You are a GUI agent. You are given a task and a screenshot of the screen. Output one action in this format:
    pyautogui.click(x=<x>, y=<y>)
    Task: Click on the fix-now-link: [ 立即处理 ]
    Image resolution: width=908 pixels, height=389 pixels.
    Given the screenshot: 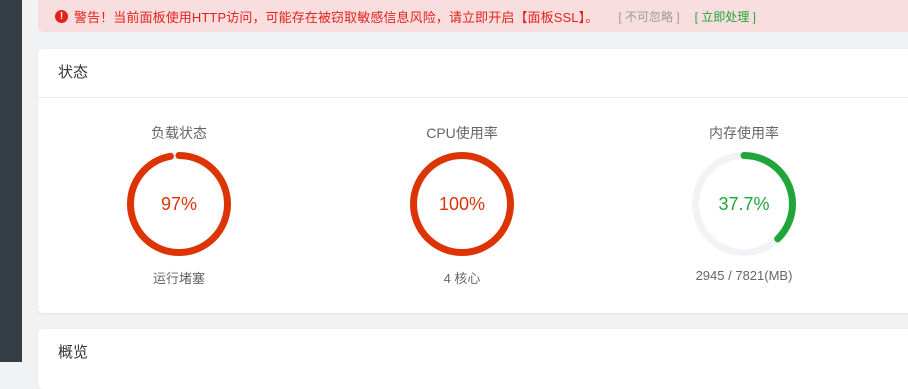 What is the action you would take?
    pyautogui.click(x=725, y=16)
    